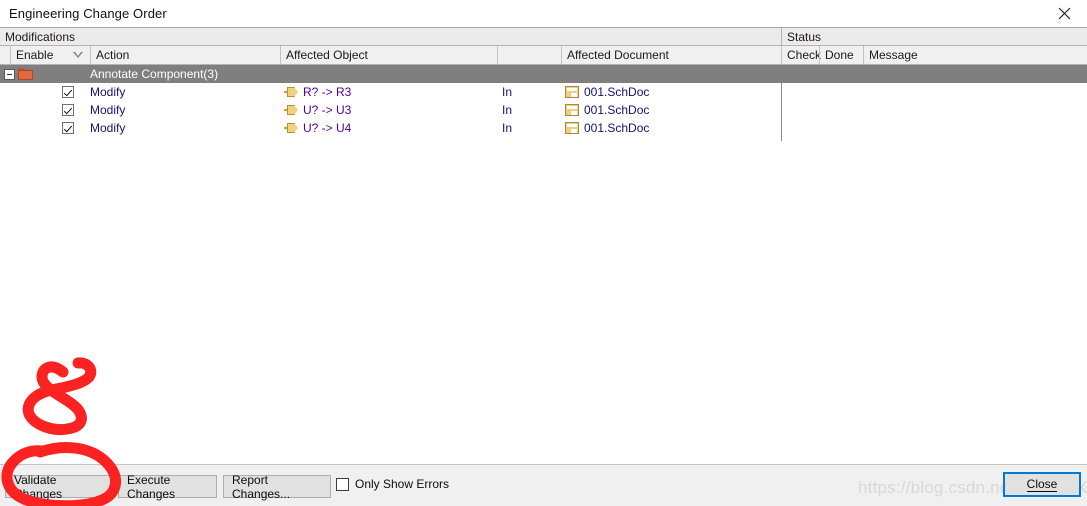  I want to click on row-affected-object-label: R? -> R3, so click(327, 92).